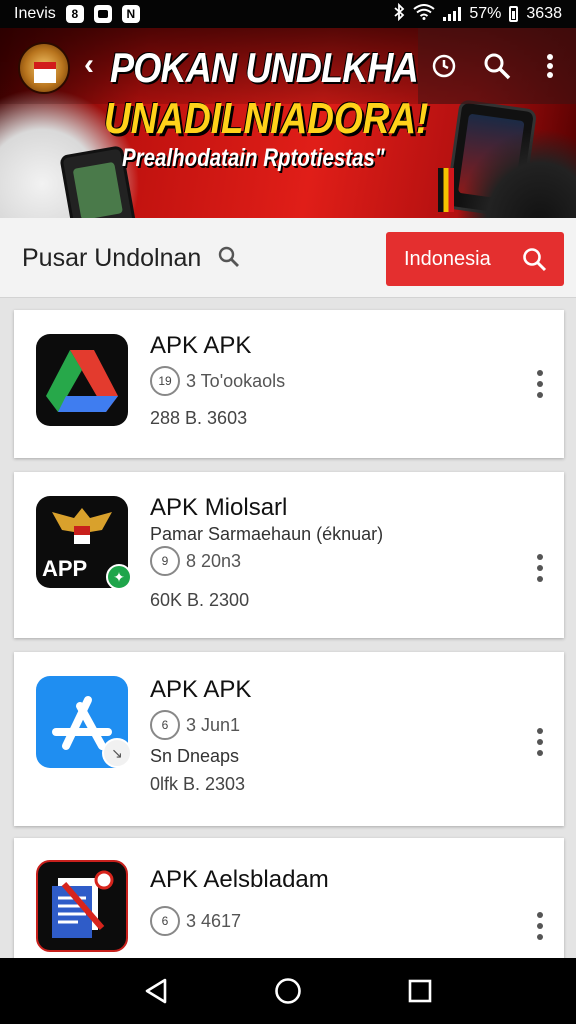  What do you see at coordinates (119, 577) in the screenshot?
I see `installed-badge-icon: ✦` at bounding box center [119, 577].